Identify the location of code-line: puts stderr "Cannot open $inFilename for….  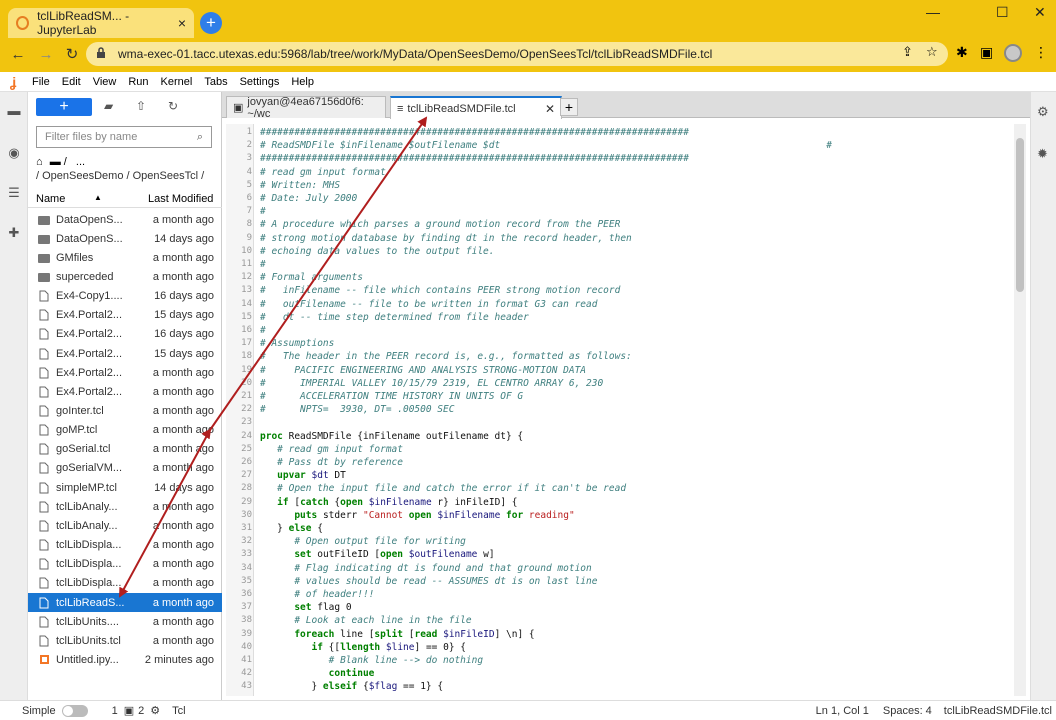
(434, 515).